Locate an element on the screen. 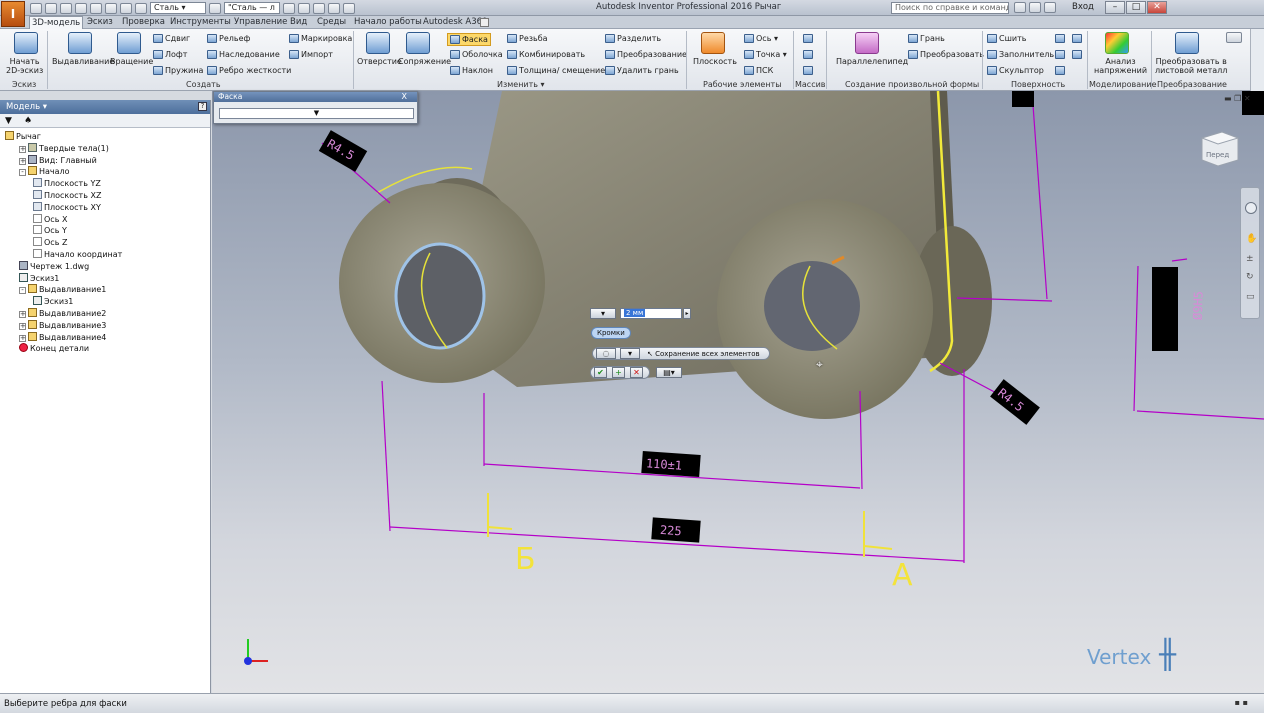  revolve-icon is located at coordinates (129, 43).